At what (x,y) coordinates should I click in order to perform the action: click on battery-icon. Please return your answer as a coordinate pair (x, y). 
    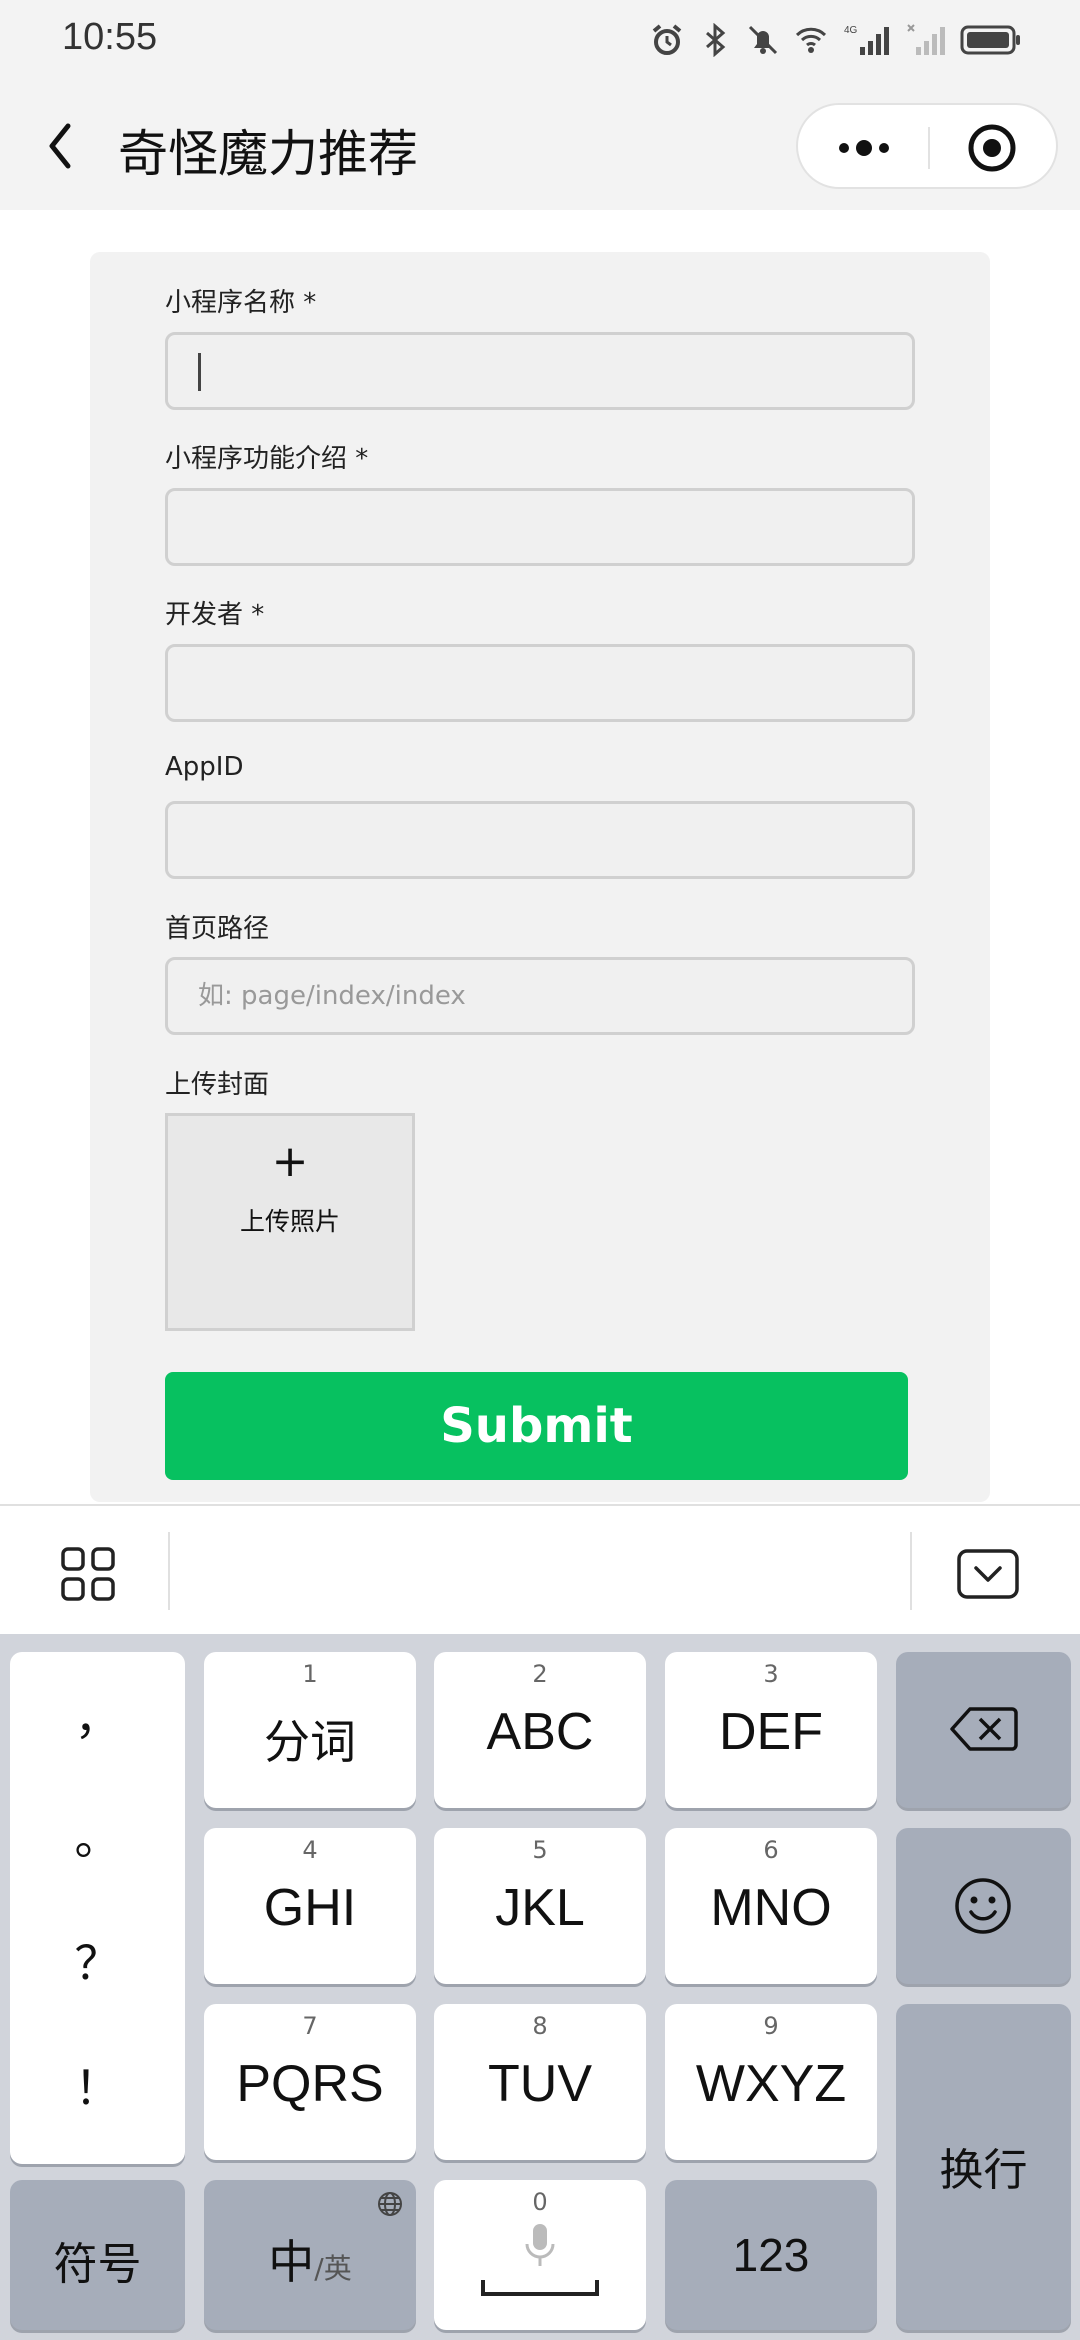
    Looking at the image, I should click on (990, 40).